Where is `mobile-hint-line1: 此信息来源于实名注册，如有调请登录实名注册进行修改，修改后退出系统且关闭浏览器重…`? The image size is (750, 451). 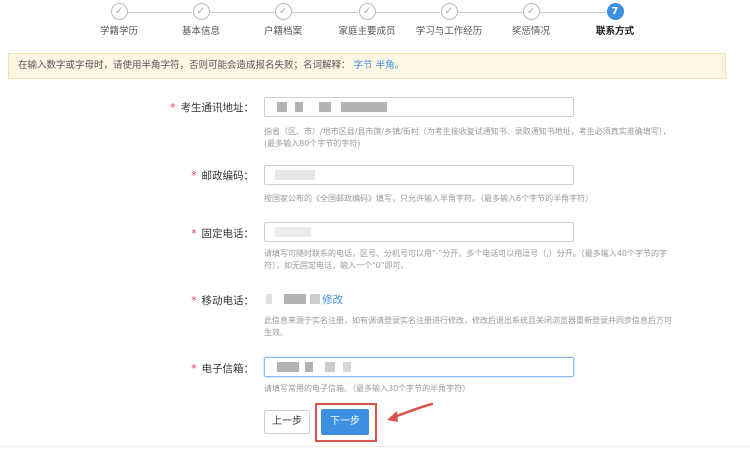 mobile-hint-line1: 此信息来源于实名注册，如有调请登录实名注册进行修改，修改后退出系统且关闭浏览器重… is located at coordinates (468, 320).